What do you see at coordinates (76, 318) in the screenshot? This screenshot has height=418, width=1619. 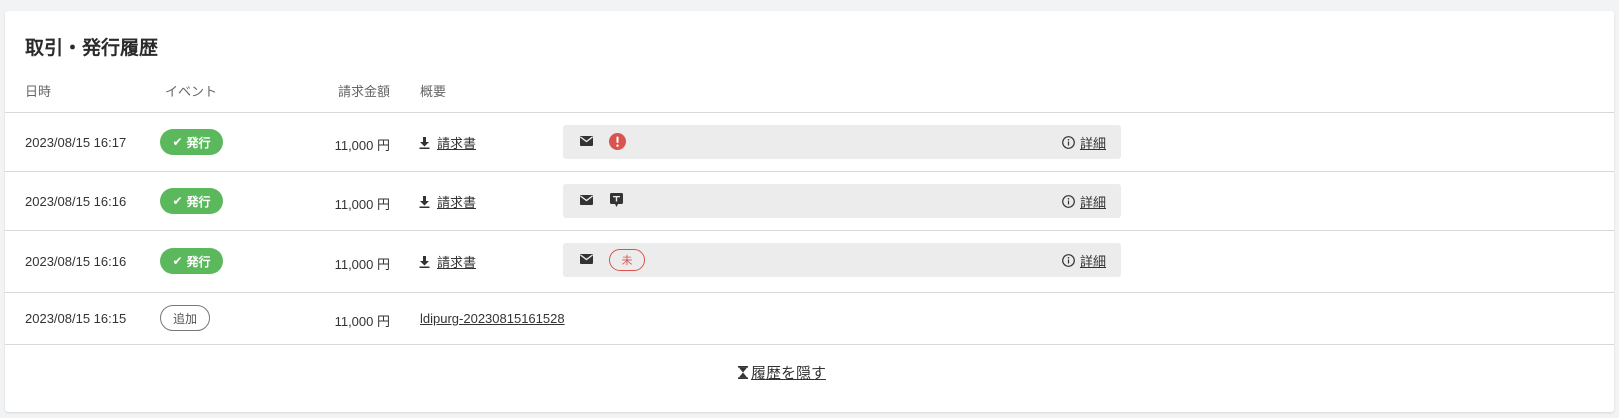 I see `row-date: 2023/08/15 16:15` at bounding box center [76, 318].